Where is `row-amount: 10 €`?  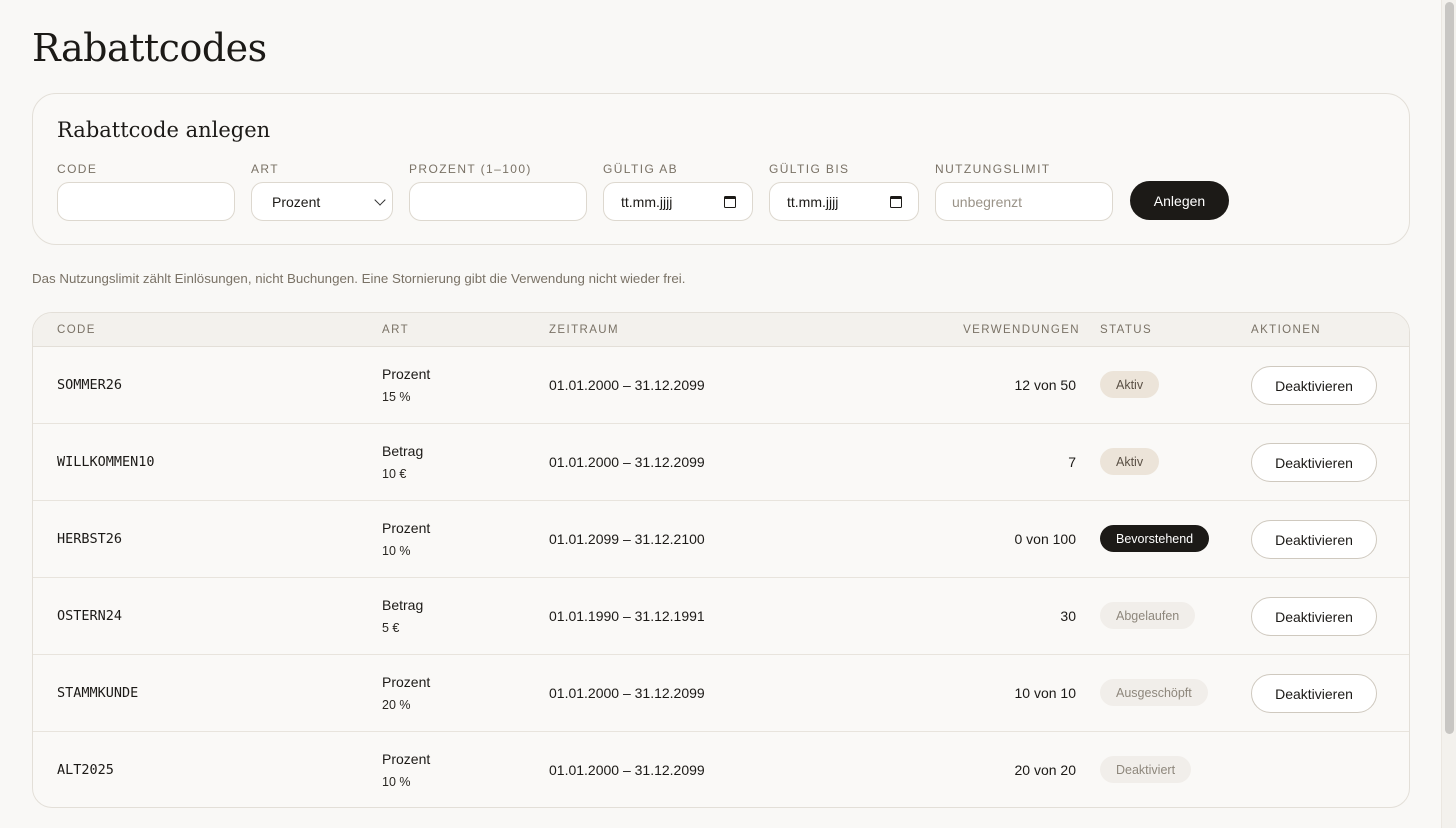 row-amount: 10 € is located at coordinates (394, 474).